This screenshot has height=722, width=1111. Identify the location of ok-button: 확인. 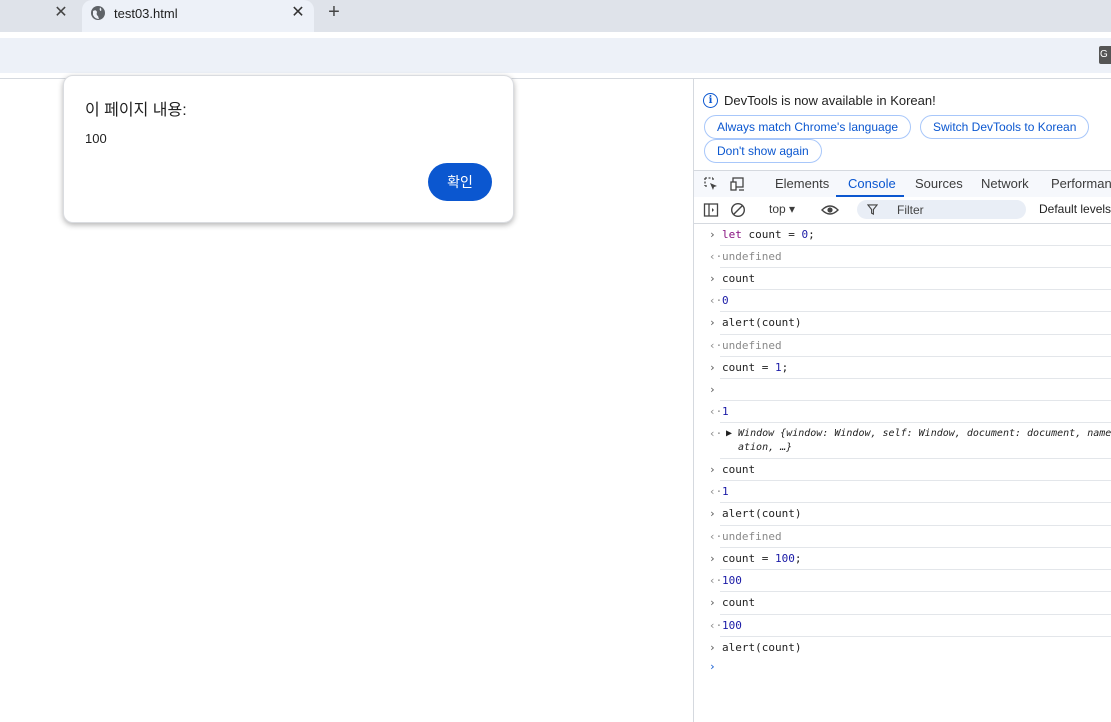
(460, 182).